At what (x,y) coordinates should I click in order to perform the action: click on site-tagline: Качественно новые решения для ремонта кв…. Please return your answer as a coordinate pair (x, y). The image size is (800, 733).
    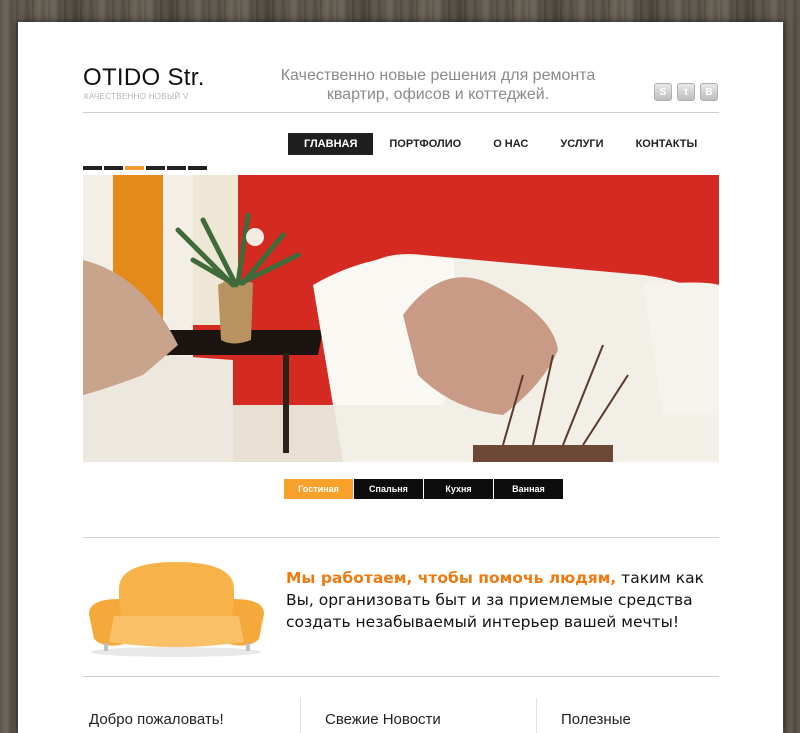
    Looking at the image, I should click on (438, 85).